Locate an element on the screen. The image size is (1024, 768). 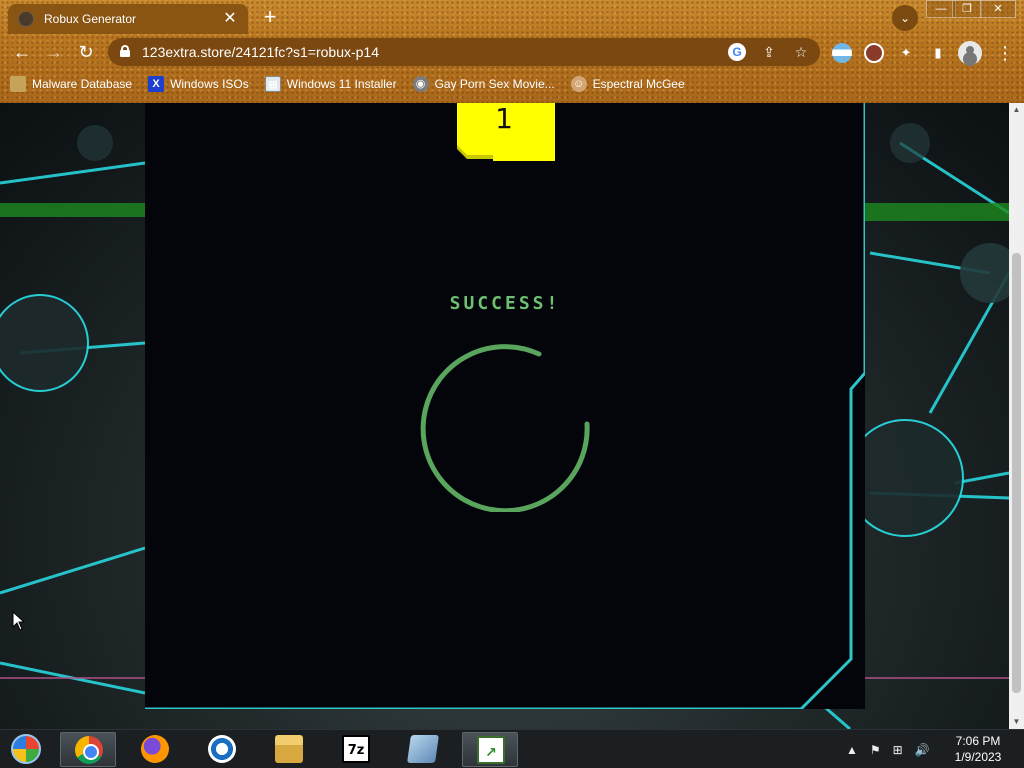
lock-icon is located at coordinates (125, 51).